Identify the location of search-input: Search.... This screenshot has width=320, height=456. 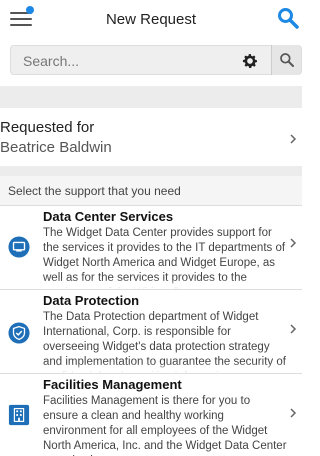
(51, 61).